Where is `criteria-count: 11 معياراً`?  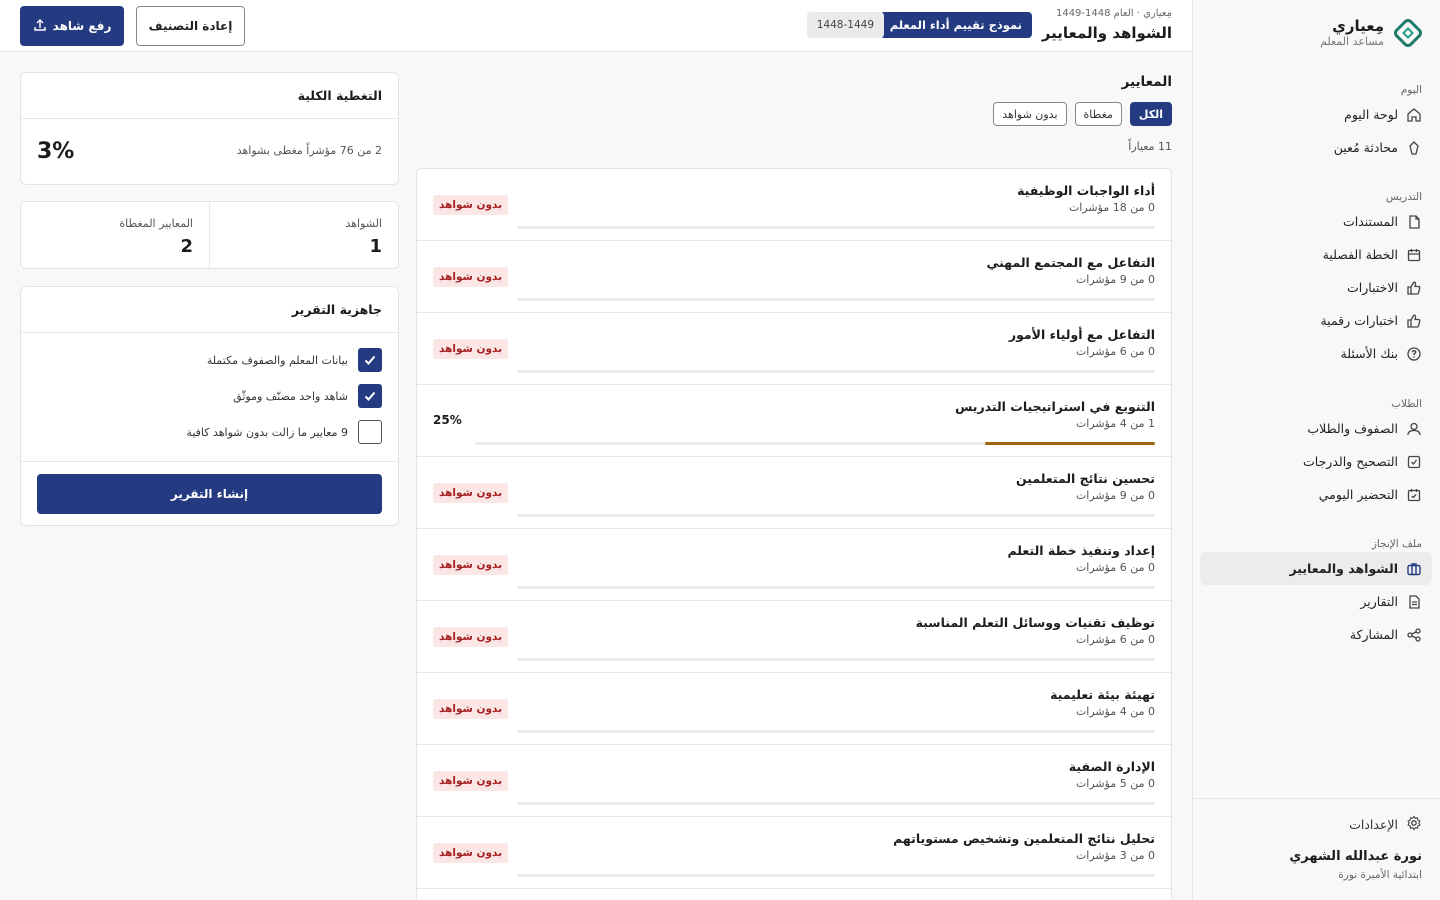
criteria-count: 11 معياراً is located at coordinates (1150, 146).